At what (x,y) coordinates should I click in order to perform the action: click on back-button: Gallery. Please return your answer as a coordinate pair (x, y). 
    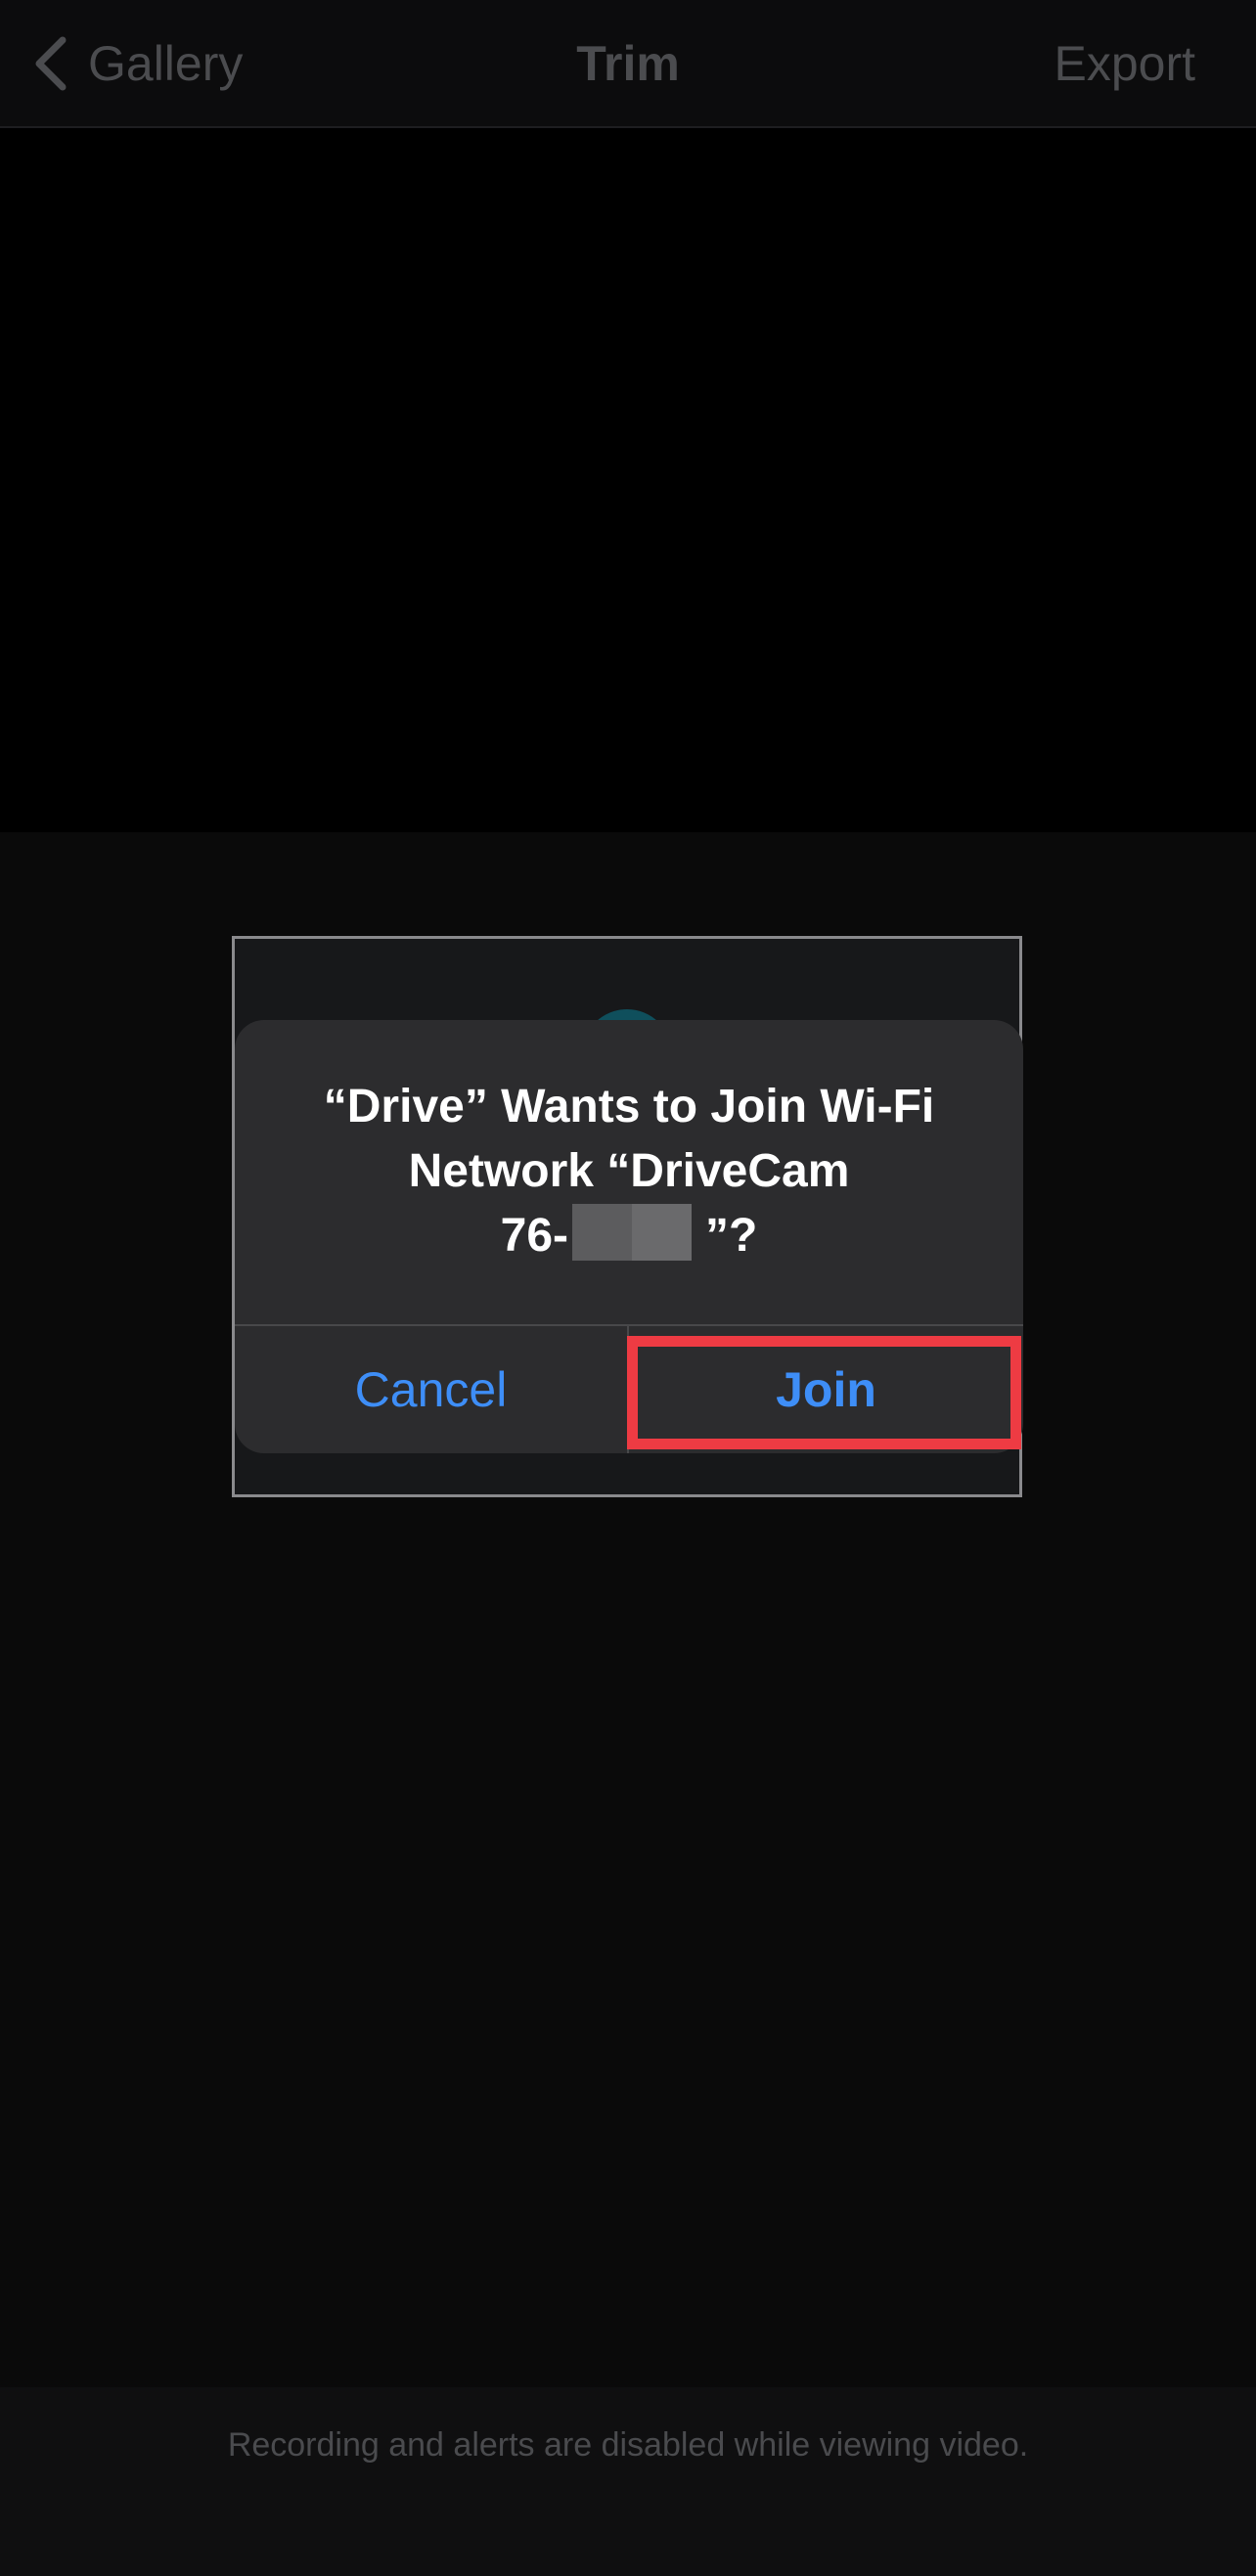
    Looking at the image, I should click on (136, 64).